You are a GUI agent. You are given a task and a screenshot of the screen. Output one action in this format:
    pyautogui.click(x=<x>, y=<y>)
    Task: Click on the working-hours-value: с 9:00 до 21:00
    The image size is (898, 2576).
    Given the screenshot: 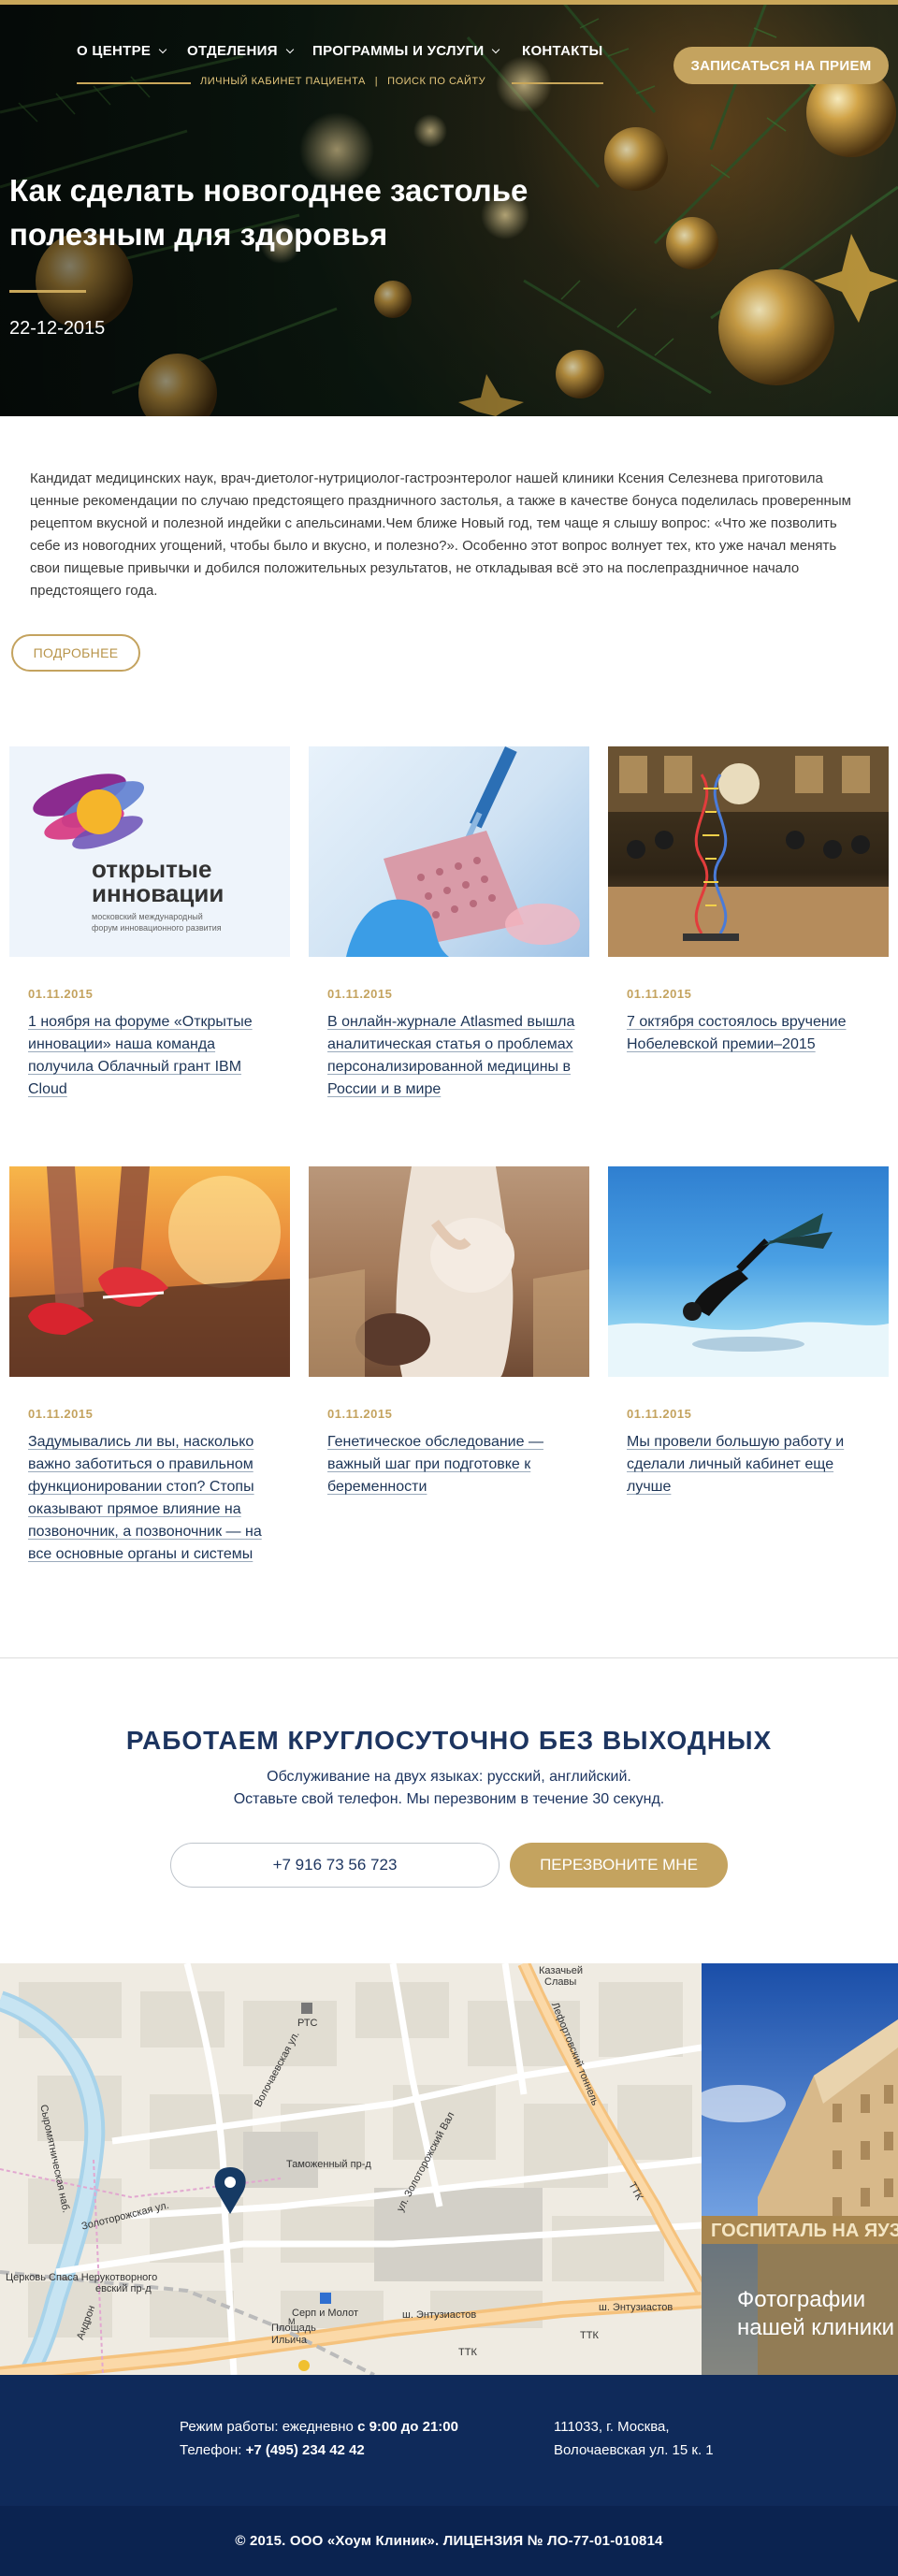 What is the action you would take?
    pyautogui.click(x=408, y=2427)
    